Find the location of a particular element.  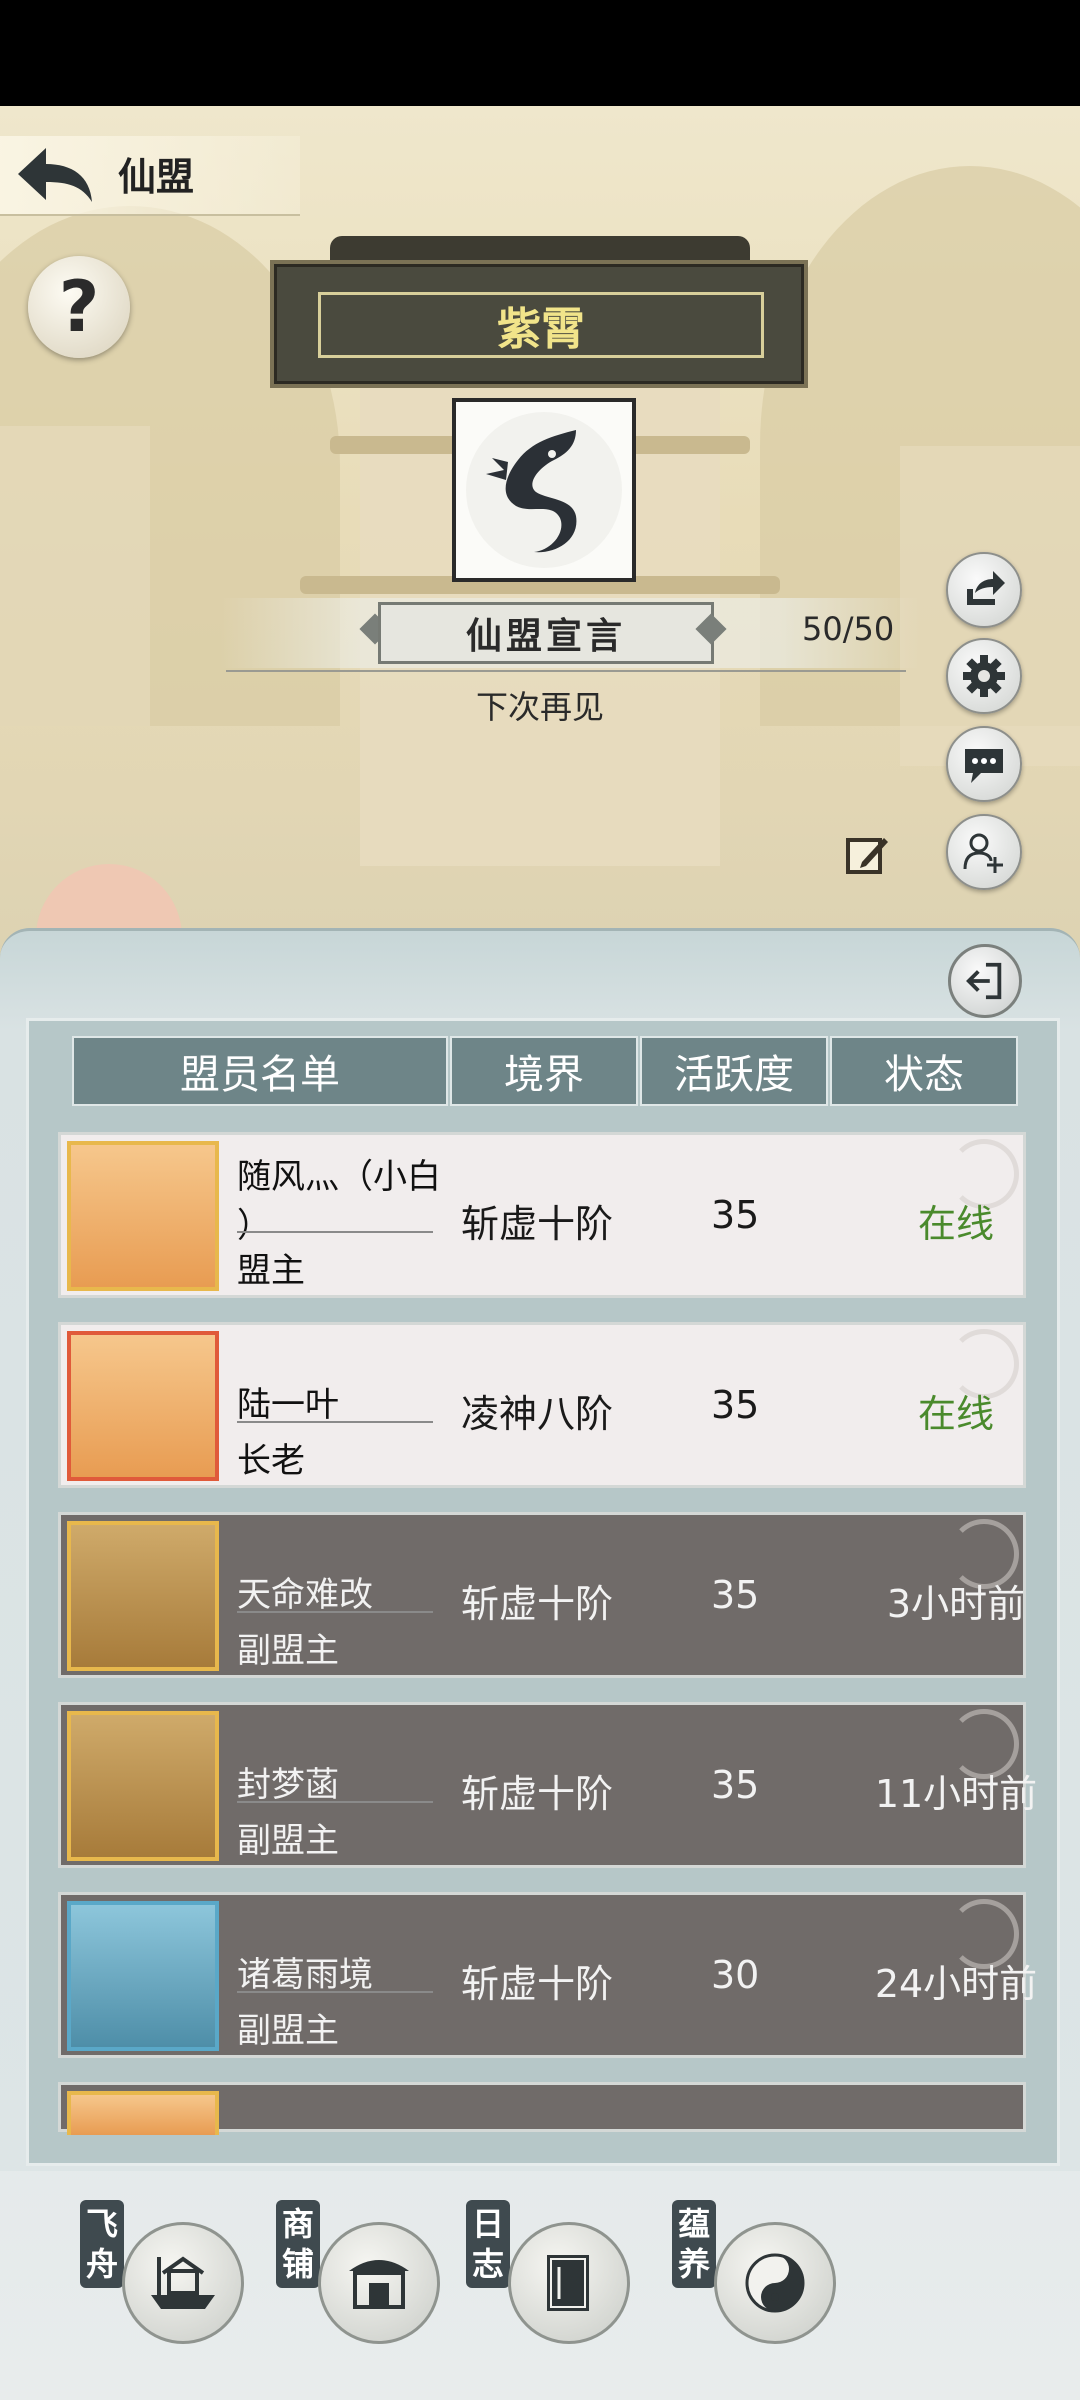

member-row: 天命难改 副盟主 斩虚十阶 35 3小时前 is located at coordinates (542, 1595).